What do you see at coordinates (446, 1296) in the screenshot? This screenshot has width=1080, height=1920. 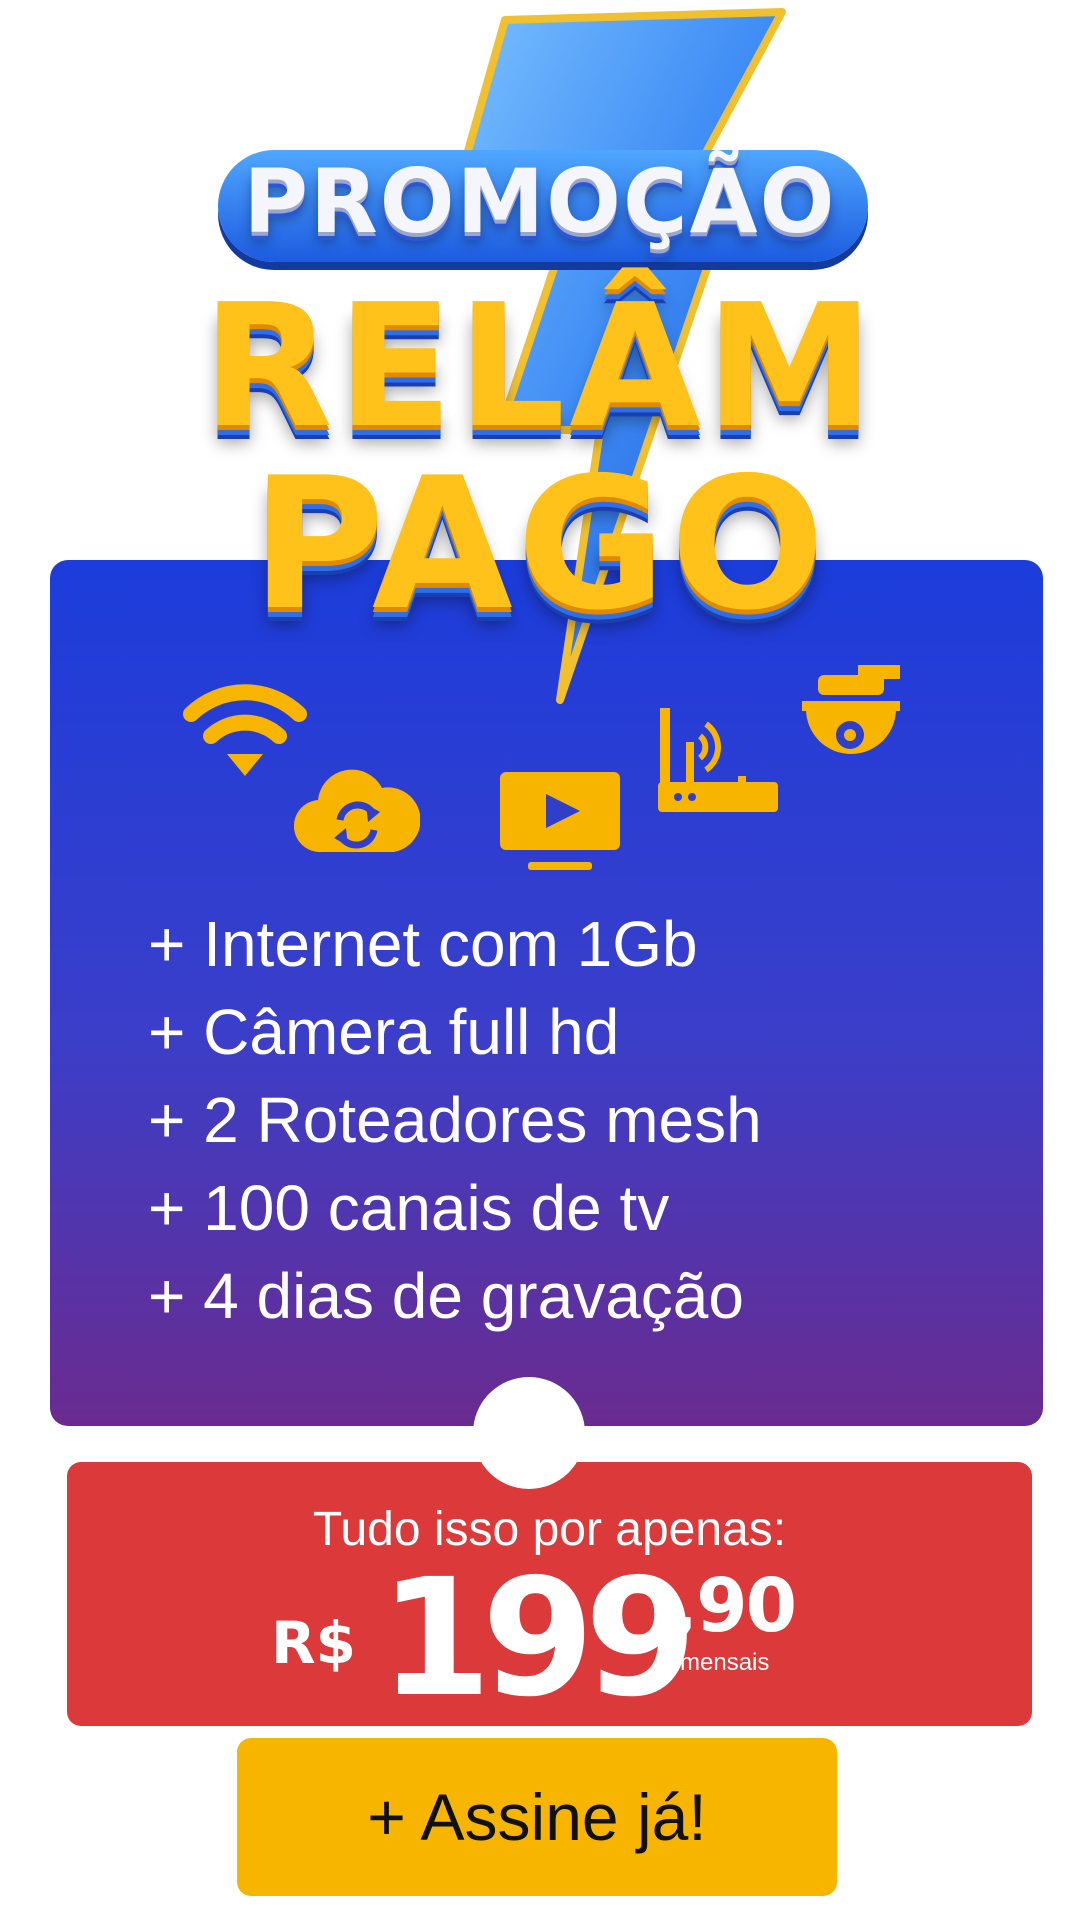 I see `feature-item: + 4 dias de gravação` at bounding box center [446, 1296].